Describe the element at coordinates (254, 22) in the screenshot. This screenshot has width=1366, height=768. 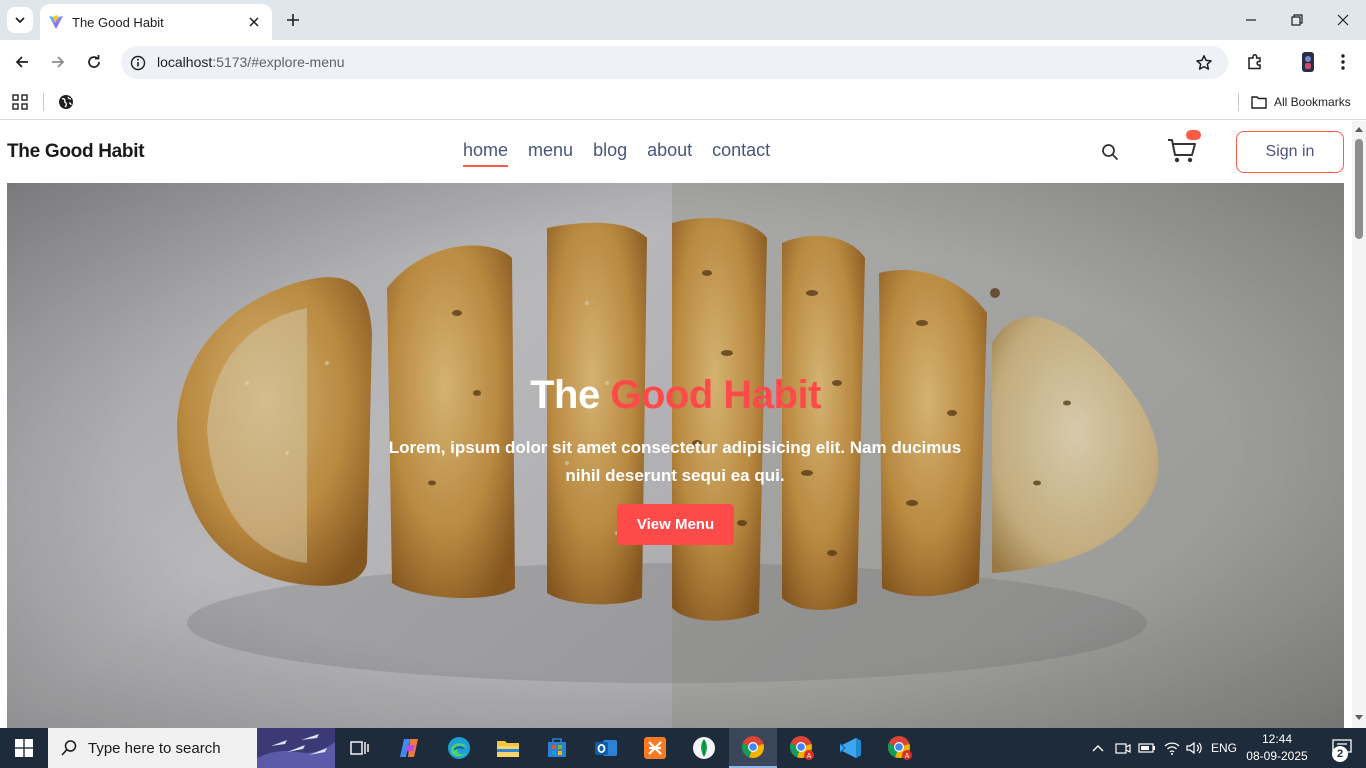
I see `close-tab-icon` at that location.